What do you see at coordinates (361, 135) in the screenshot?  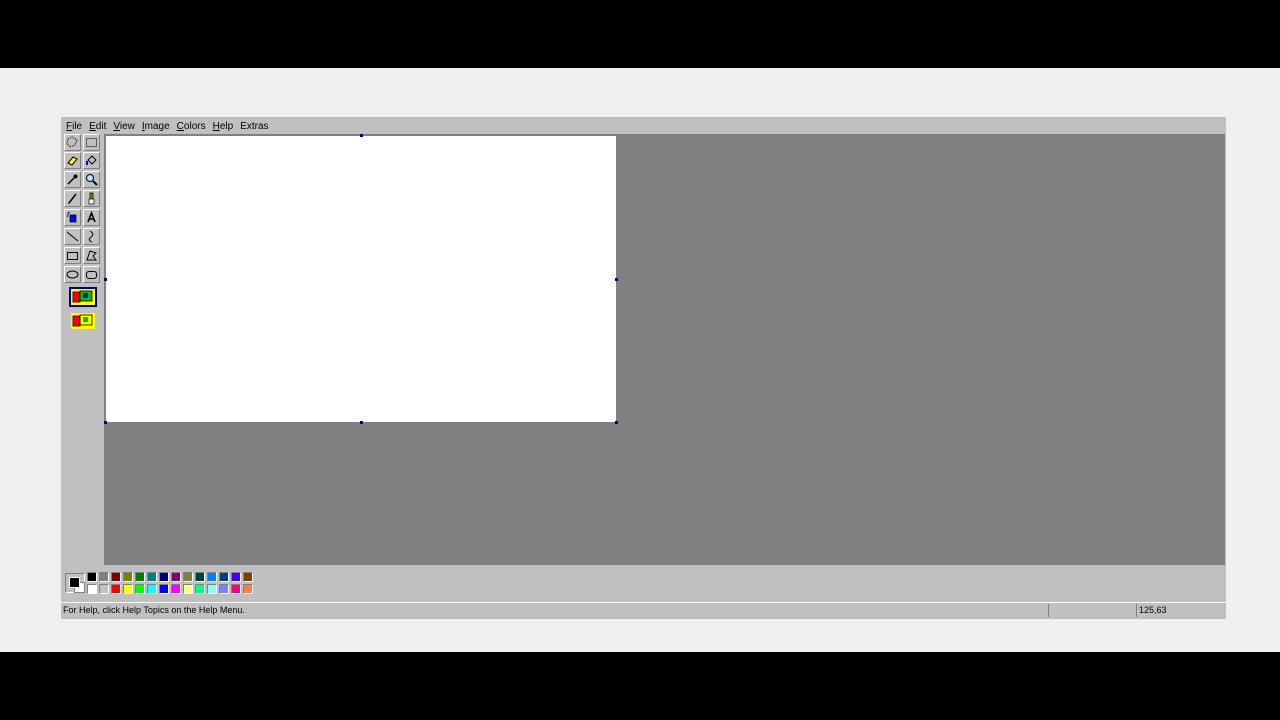 I see `resize-handle-top` at bounding box center [361, 135].